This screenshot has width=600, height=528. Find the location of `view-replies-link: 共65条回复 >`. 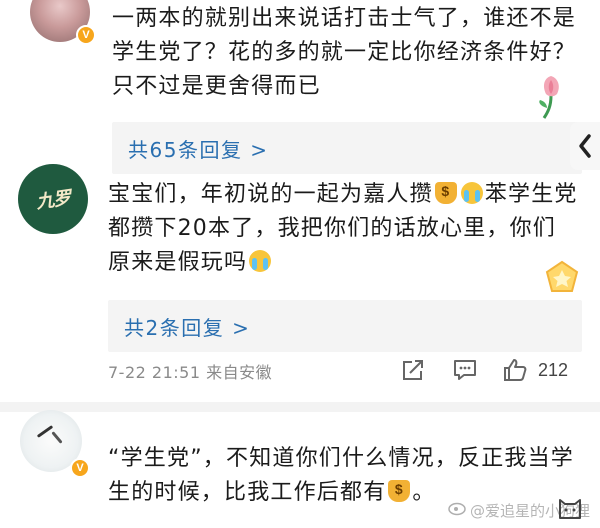

view-replies-link: 共65条回复 > is located at coordinates (198, 148).